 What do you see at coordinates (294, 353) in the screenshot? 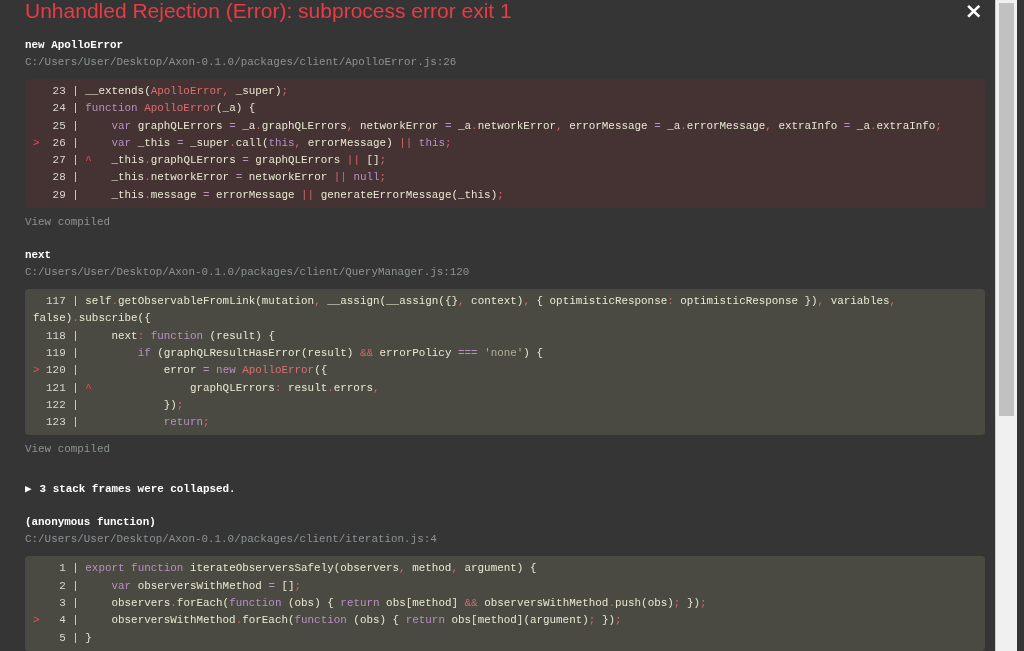
I see `code-line: 119 | if (graphQLResultHasError(result) && errorPolicy === 'none') {` at bounding box center [294, 353].